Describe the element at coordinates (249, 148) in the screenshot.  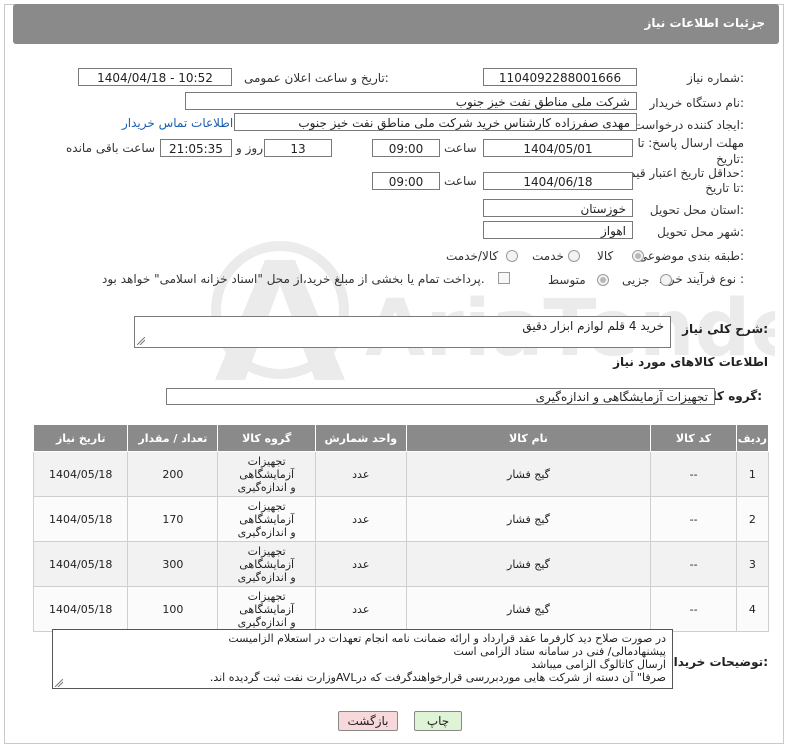
I see `days-label: روز و` at that location.